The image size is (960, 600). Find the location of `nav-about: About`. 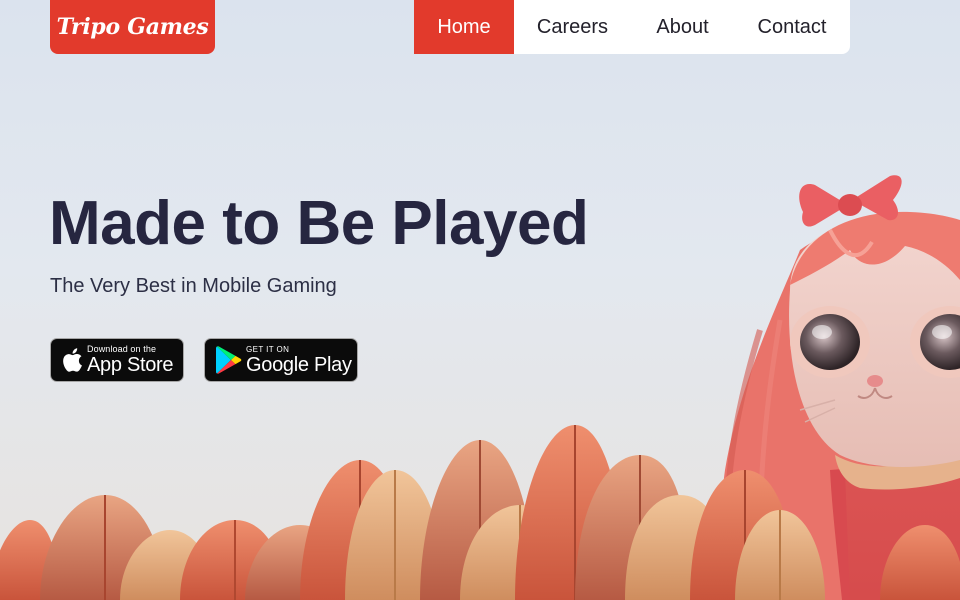

nav-about: About is located at coordinates (682, 27).